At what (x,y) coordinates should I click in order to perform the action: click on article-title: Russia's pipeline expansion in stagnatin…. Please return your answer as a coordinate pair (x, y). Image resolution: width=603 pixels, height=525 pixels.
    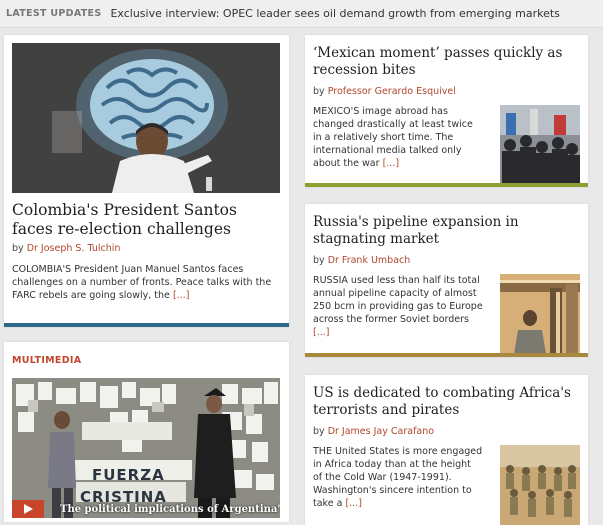
    Looking at the image, I should click on (446, 231).